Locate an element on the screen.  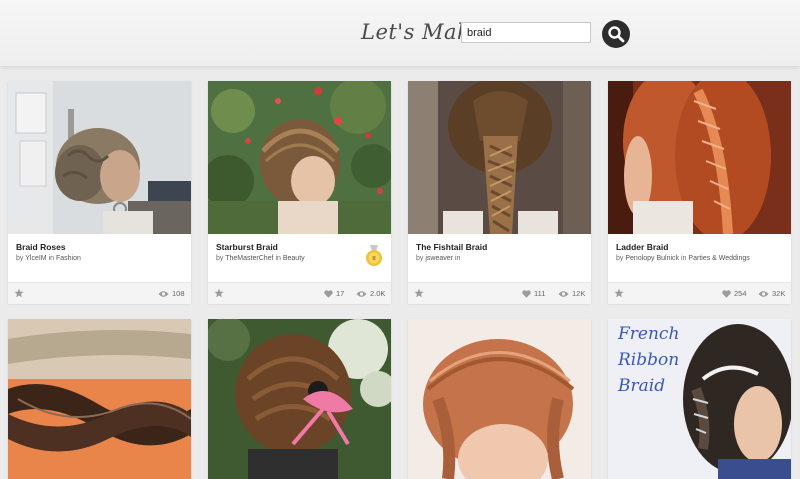
views-stat: 32K is located at coordinates (771, 293).